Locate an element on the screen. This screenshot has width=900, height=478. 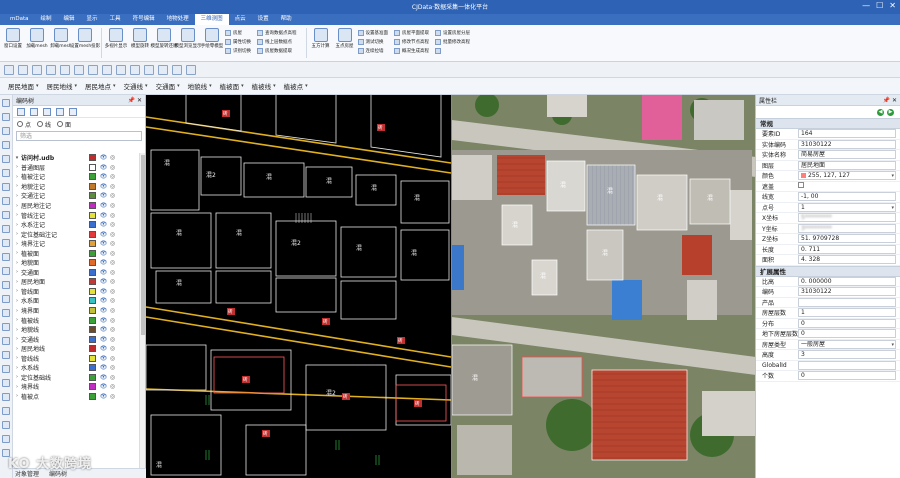
ribbon-small-button: 查询数据点高程 is located at coordinates (277, 32).